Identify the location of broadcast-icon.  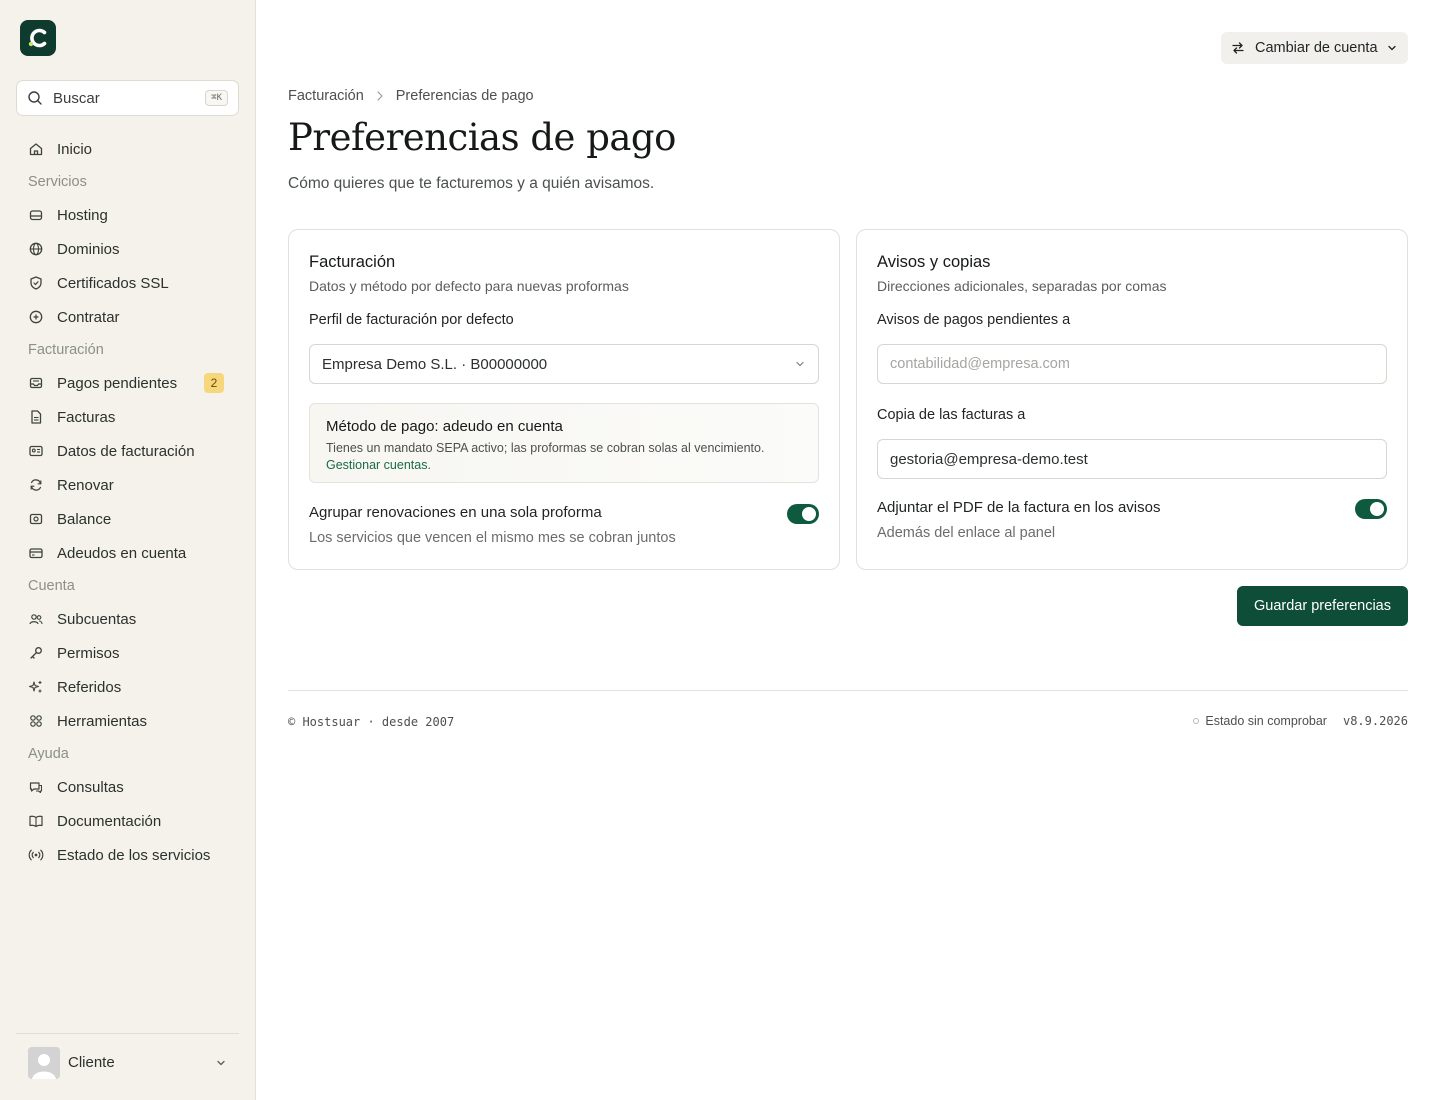
(36, 855).